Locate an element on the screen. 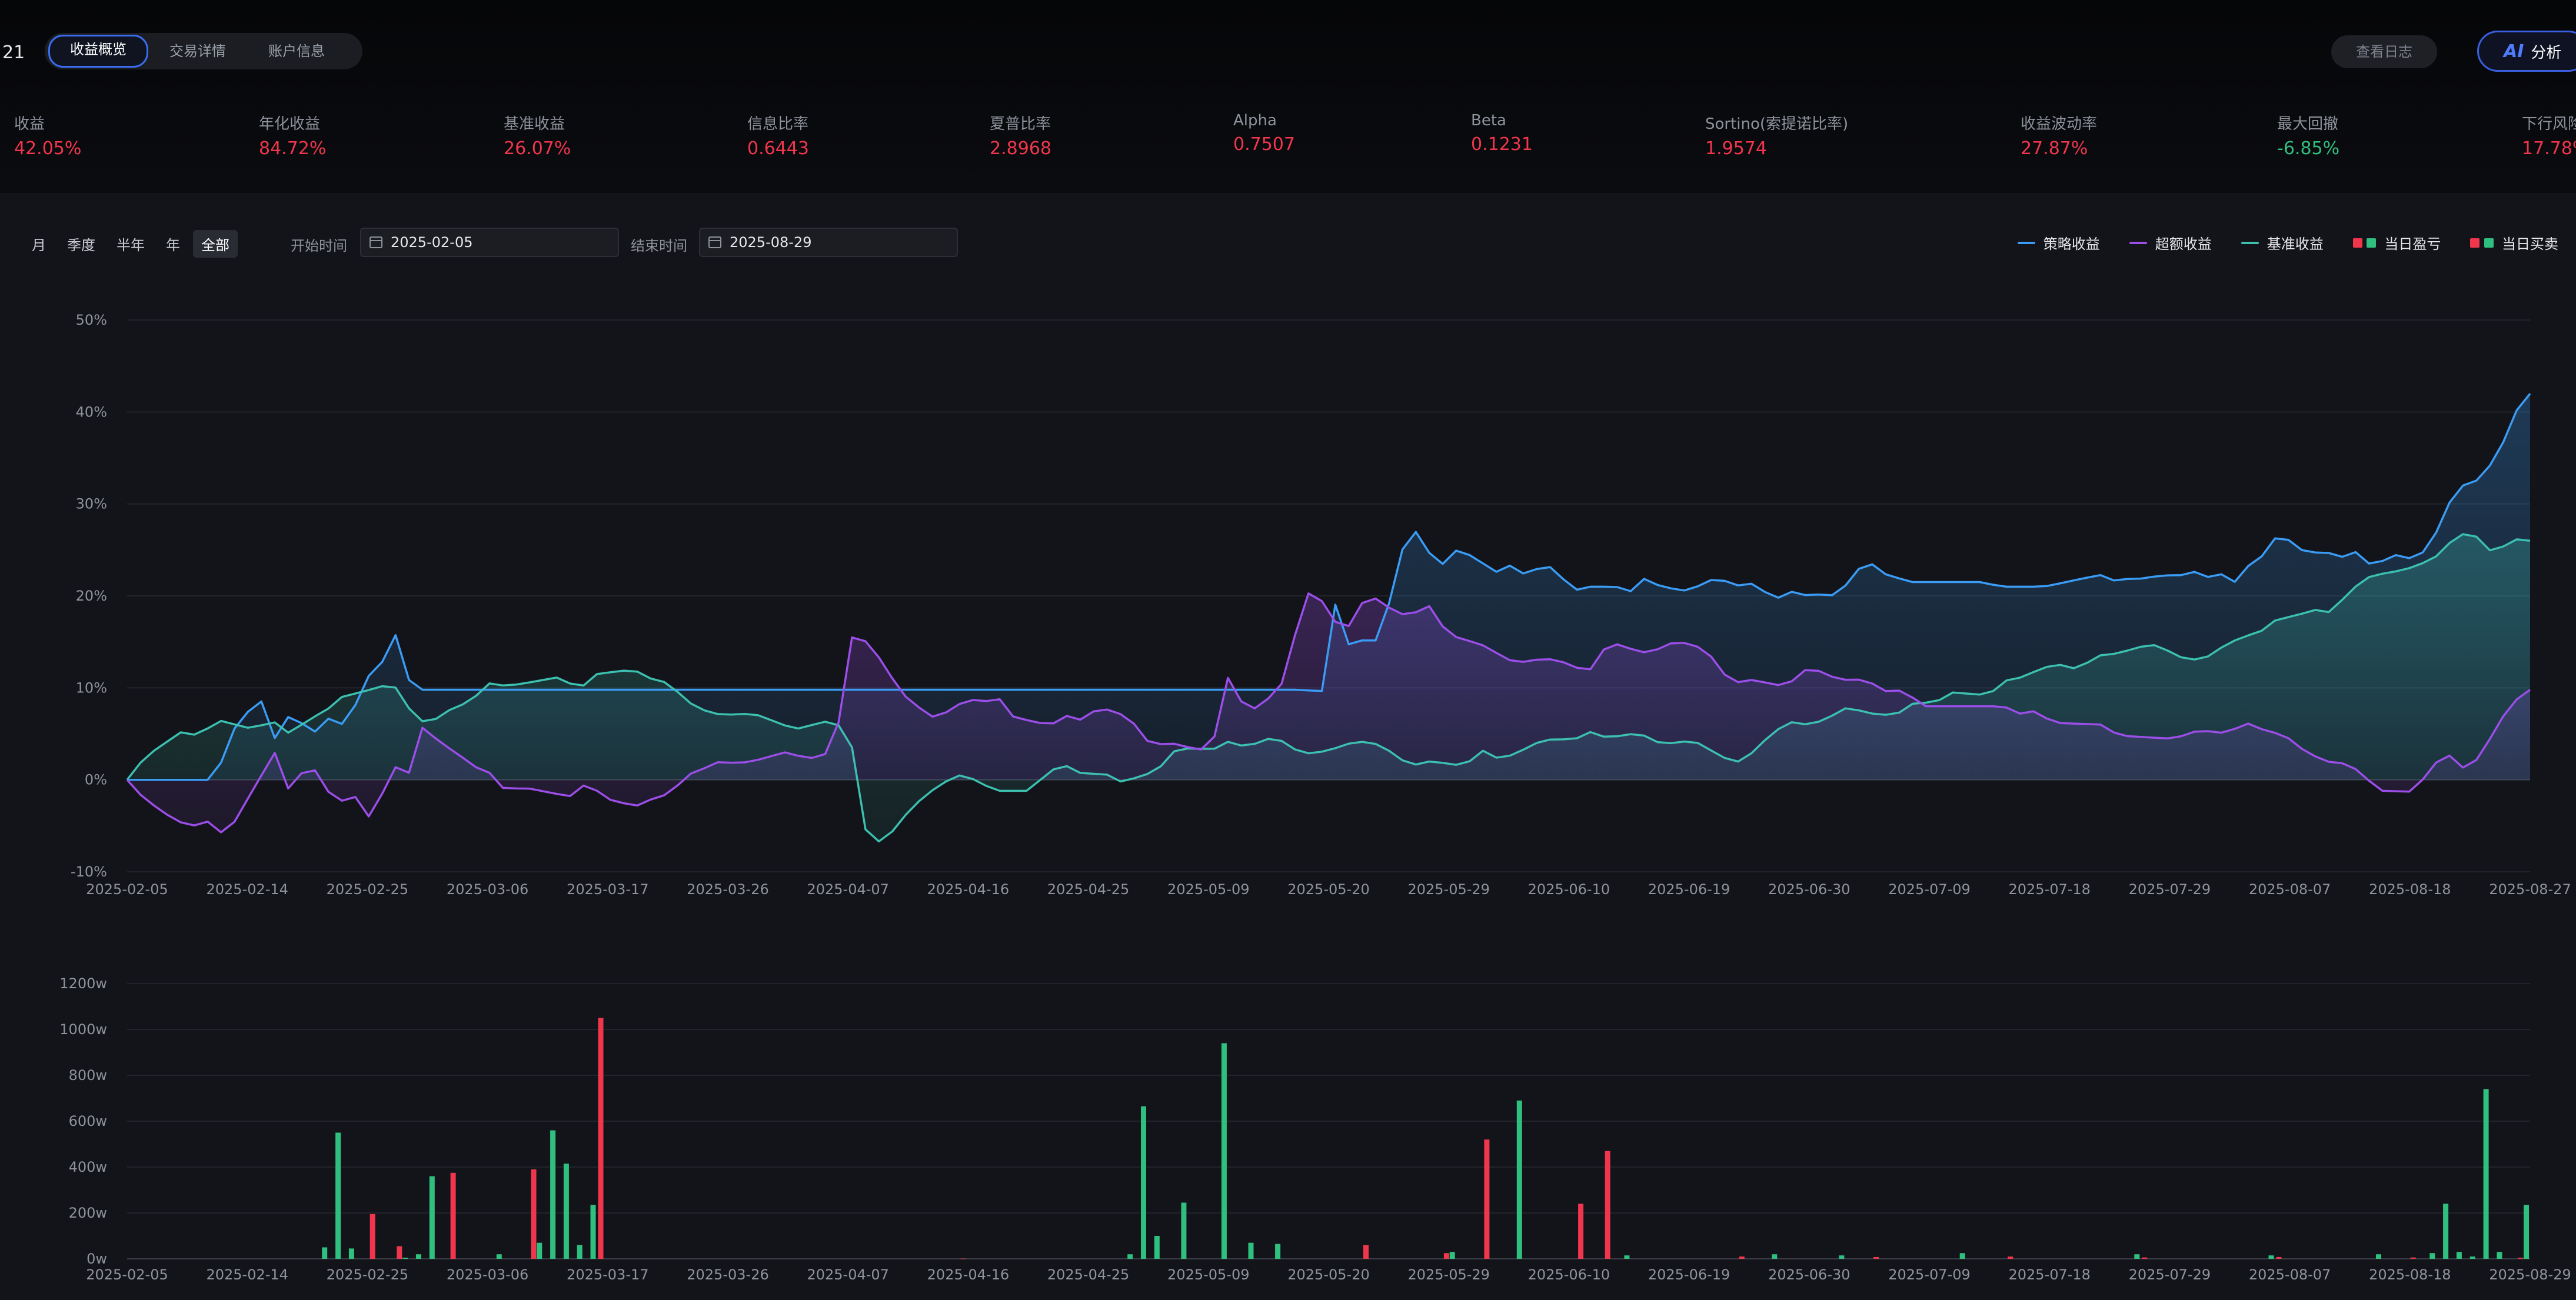 The image size is (2576, 1300). y-tick-label: 1200w is located at coordinates (83, 984).